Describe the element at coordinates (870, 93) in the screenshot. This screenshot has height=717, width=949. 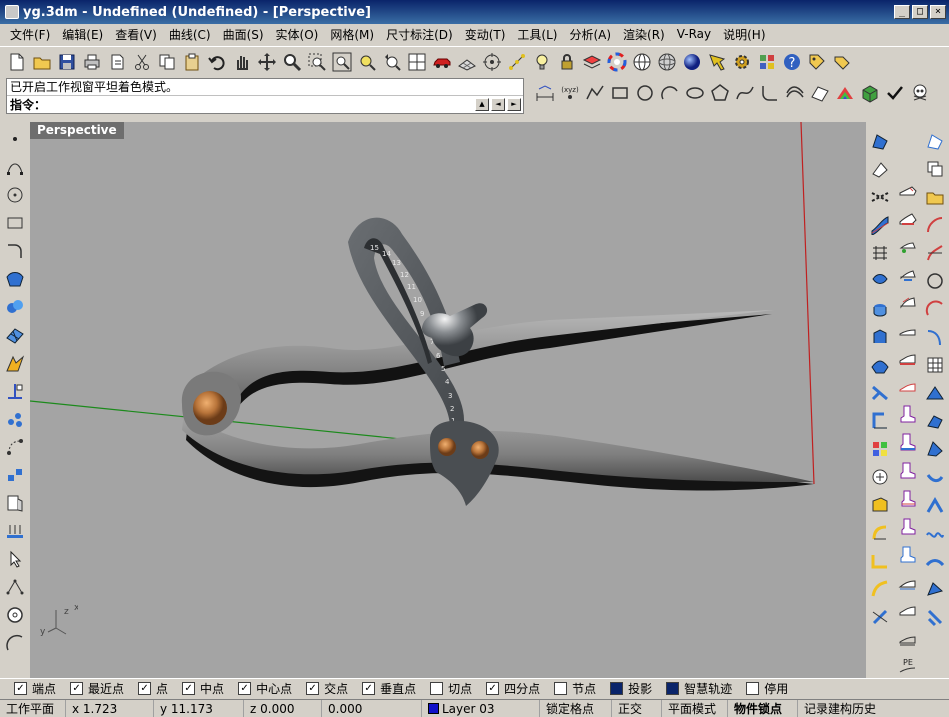
I see `box-solid-icon` at that location.